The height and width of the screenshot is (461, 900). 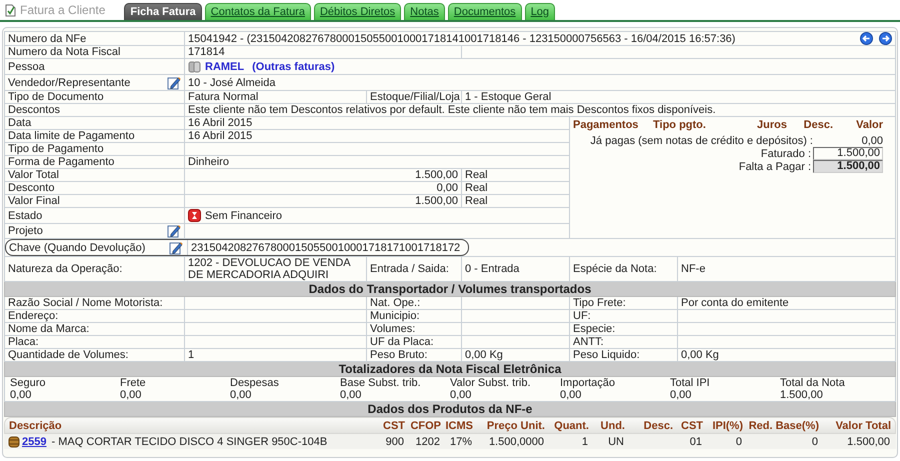 I want to click on field-label: Tipo de Documento, so click(x=94, y=97).